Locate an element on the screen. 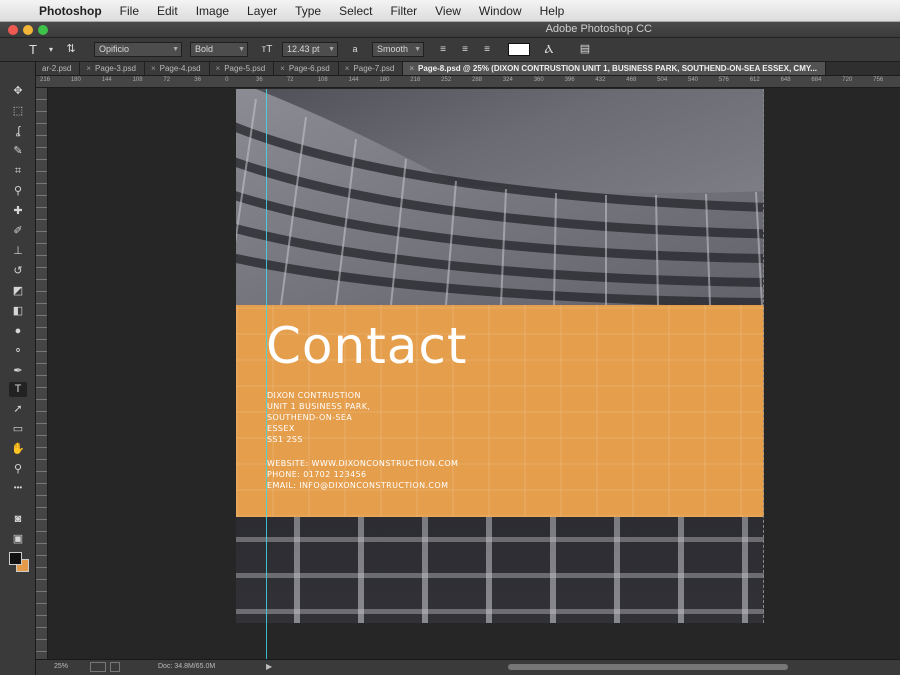  font-size-icon: тT is located at coordinates (267, 49).